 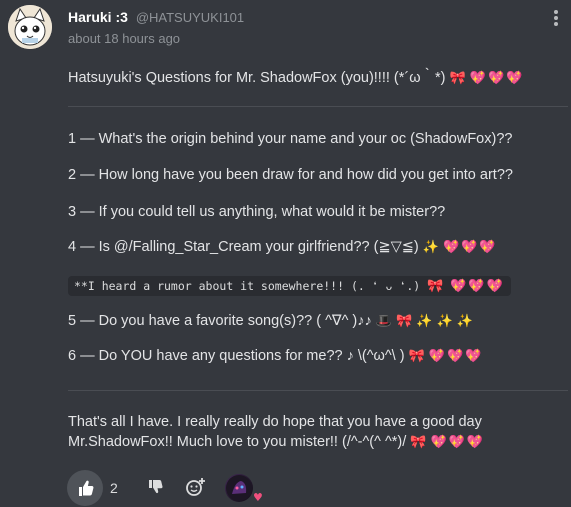 What do you see at coordinates (318, 390) in the screenshot?
I see `divider-bottom` at bounding box center [318, 390].